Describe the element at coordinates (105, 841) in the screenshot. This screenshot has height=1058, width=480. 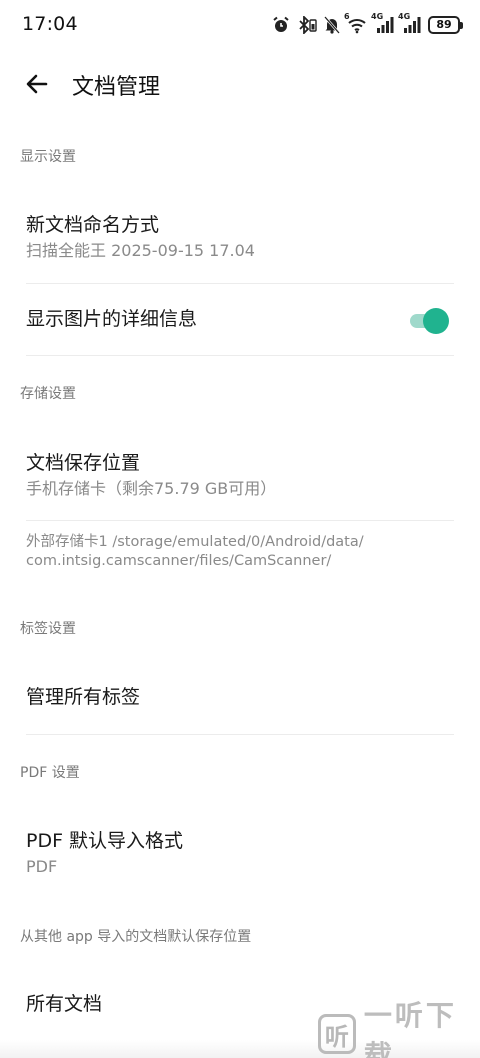
I see `pdf-import-format-title: PDF 默认导入格式` at that location.